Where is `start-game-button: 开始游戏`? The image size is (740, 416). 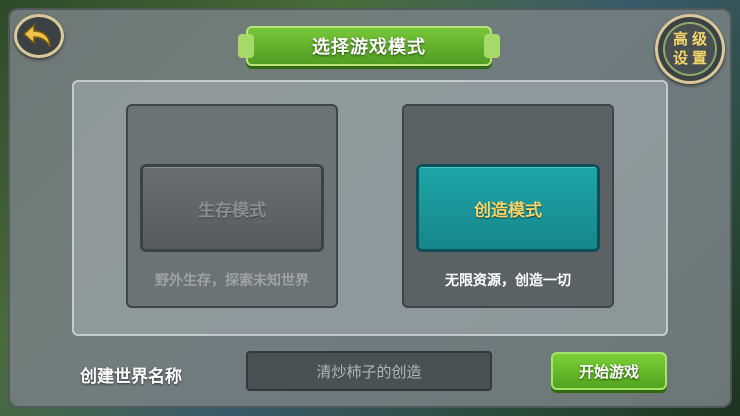 start-game-button: 开始游戏 is located at coordinates (609, 371).